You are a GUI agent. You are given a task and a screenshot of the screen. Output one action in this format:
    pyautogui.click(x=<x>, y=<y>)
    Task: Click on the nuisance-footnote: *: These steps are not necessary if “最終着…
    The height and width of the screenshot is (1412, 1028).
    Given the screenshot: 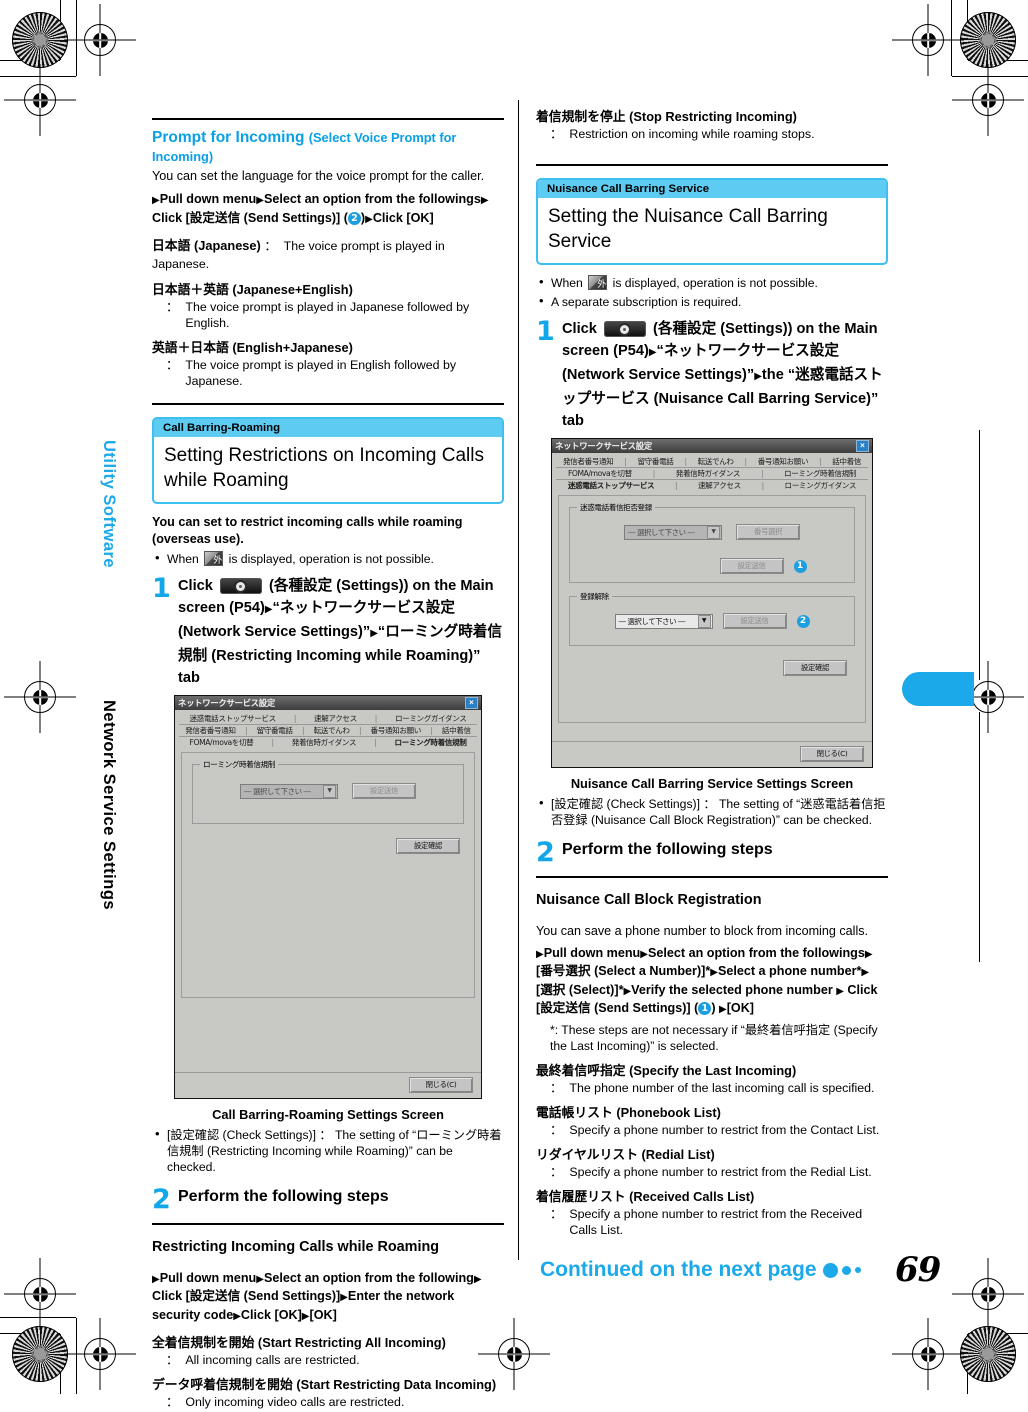 What is the action you would take?
    pyautogui.click(x=714, y=1037)
    